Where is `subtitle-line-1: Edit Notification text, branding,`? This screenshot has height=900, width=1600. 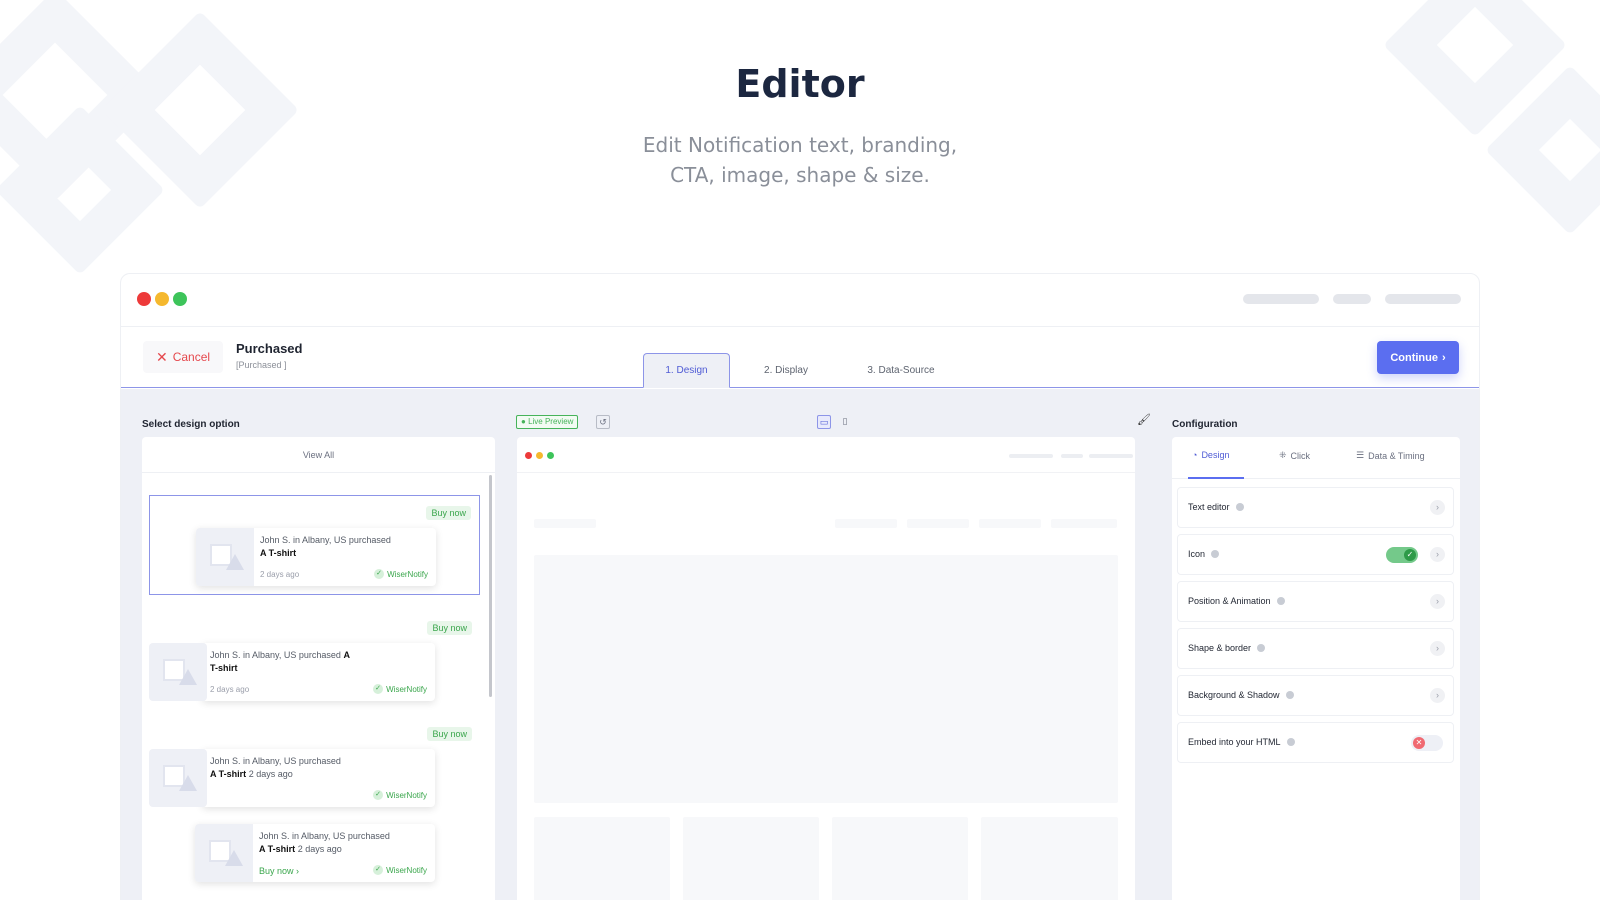
subtitle-line-1: Edit Notification text, branding, is located at coordinates (800, 145).